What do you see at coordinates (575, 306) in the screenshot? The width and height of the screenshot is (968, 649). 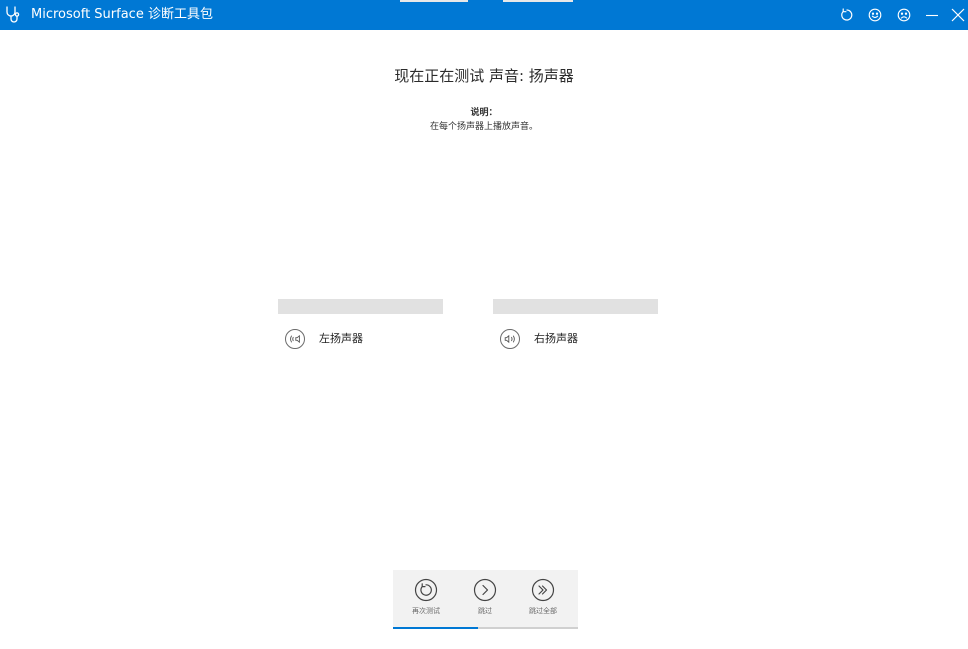 I see `right-speaker-level-bar` at bounding box center [575, 306].